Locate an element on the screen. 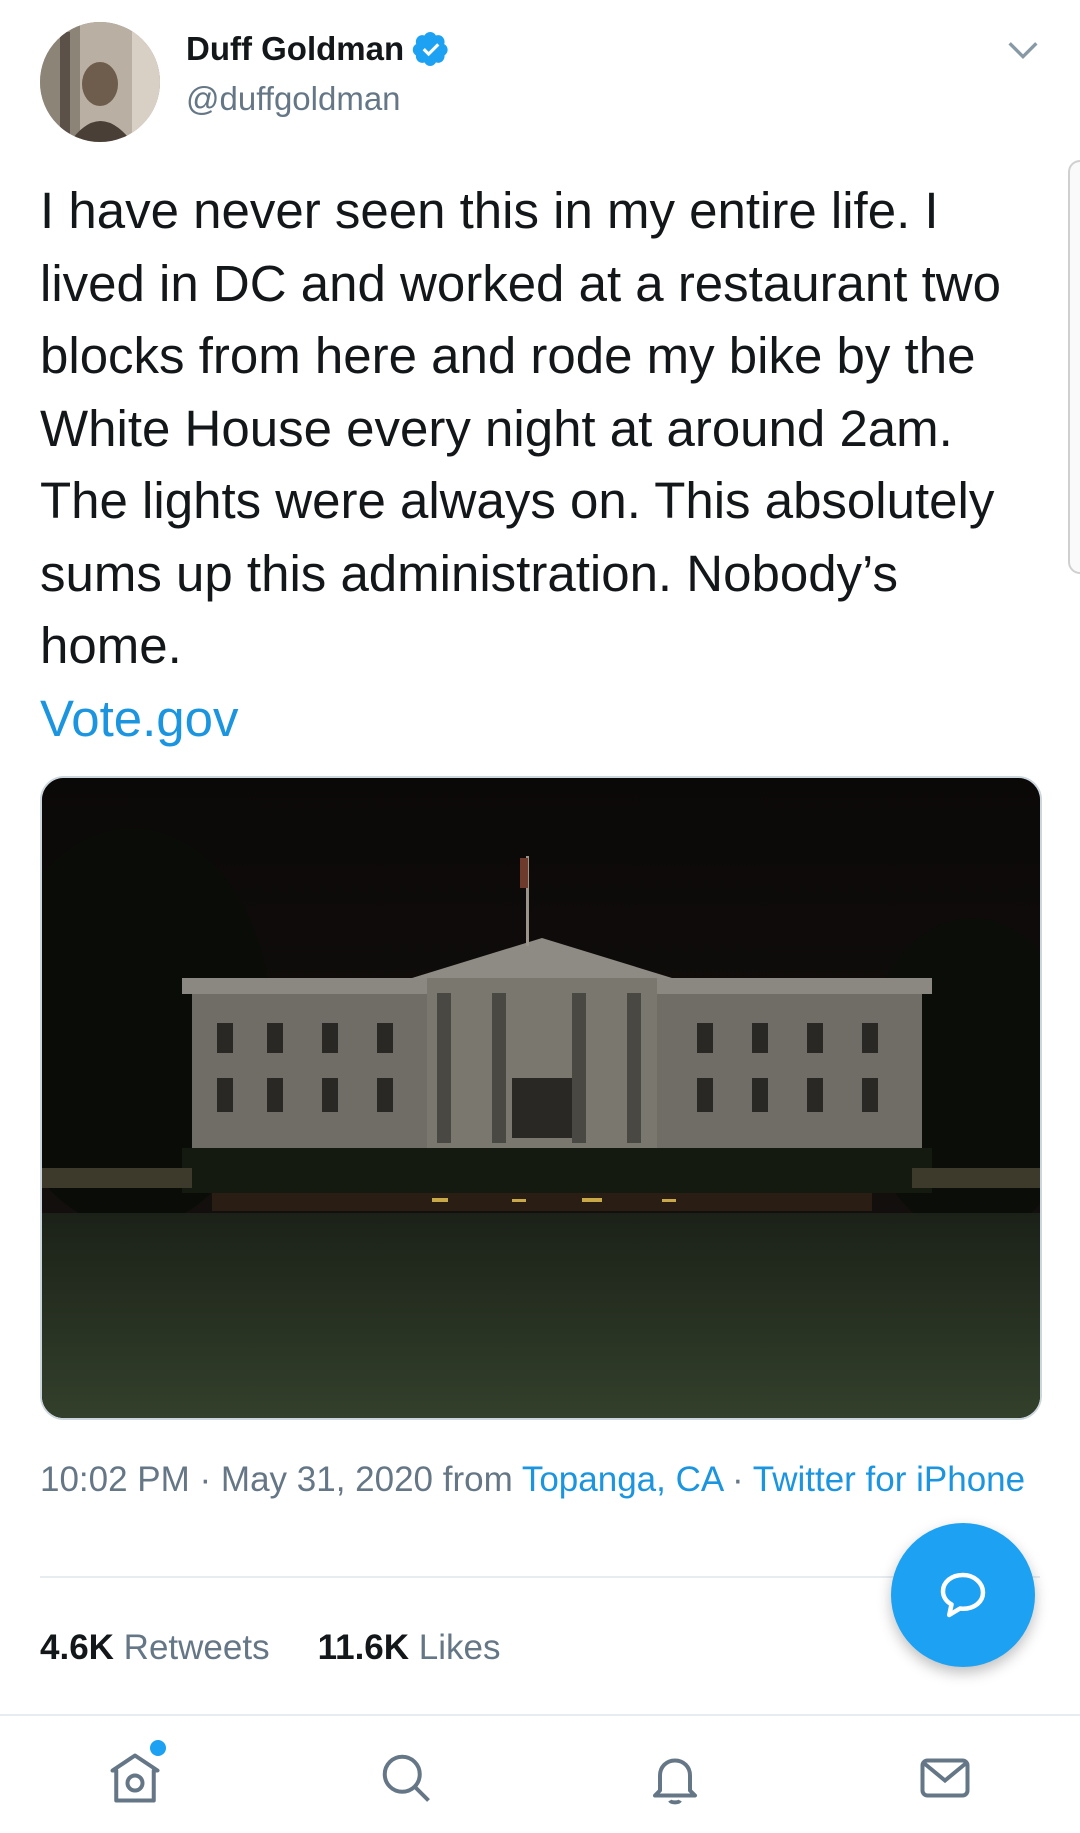 The width and height of the screenshot is (1080, 1833). compose-reply-button is located at coordinates (963, 1595).